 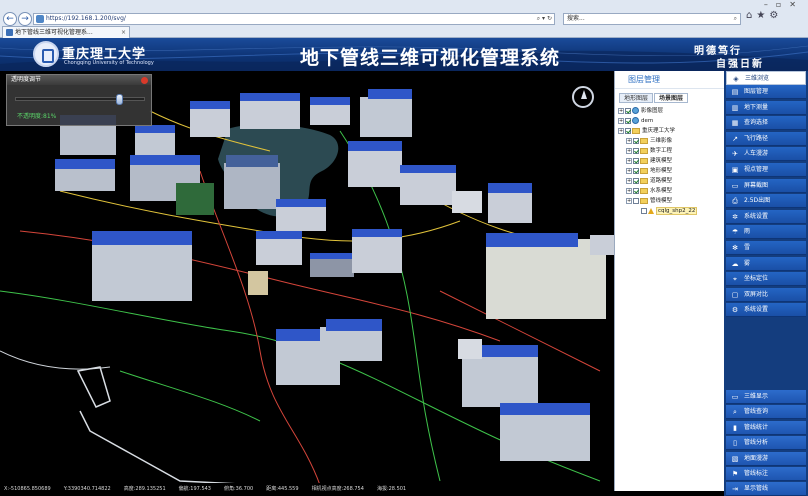 I want to click on menu-item: ⚑ 管线标注, so click(x=766, y=474).